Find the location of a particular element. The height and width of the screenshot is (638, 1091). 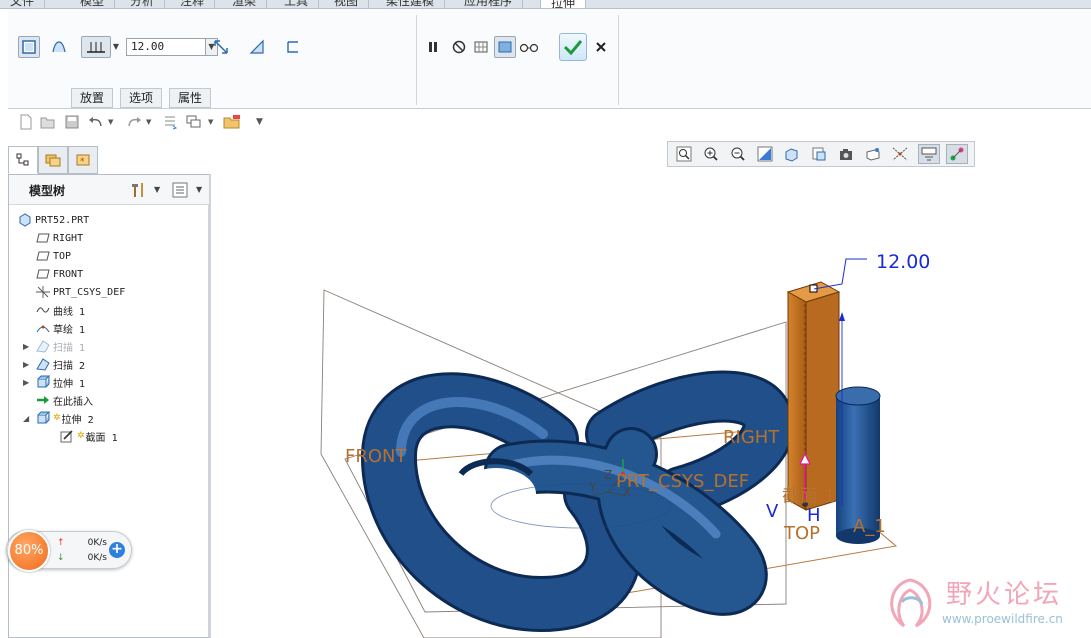

perspective-button is located at coordinates (873, 154).